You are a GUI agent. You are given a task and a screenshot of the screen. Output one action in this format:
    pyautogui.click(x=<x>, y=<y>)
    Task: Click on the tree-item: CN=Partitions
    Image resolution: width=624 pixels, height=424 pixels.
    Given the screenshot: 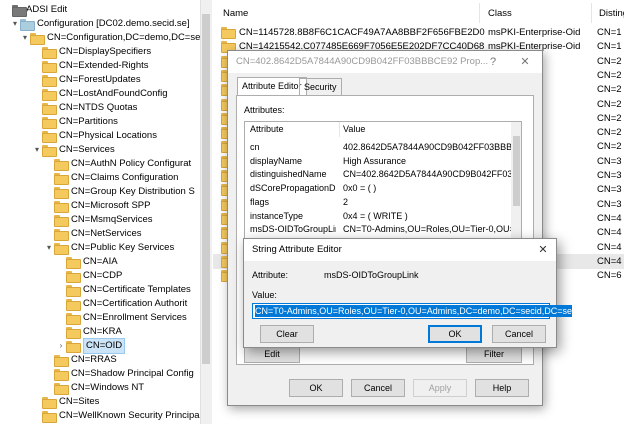 What is the action you would take?
    pyautogui.click(x=75, y=122)
    